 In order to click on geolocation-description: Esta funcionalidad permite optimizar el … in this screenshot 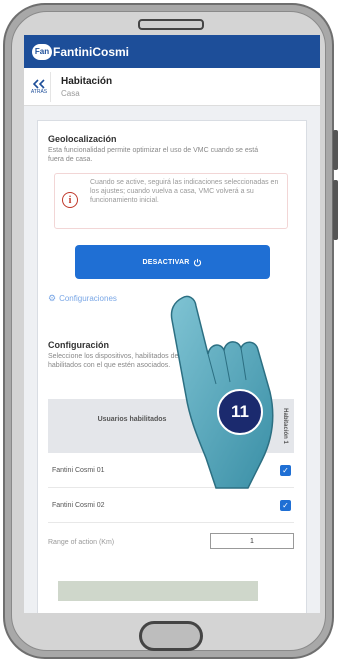, I will do `click(153, 155)`.